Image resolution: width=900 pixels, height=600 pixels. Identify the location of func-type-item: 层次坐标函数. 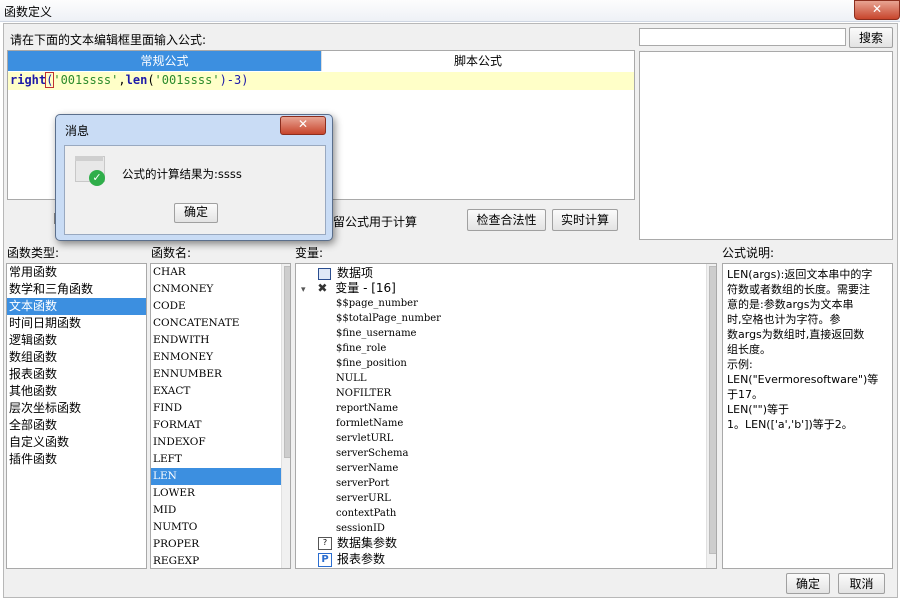
(76, 408).